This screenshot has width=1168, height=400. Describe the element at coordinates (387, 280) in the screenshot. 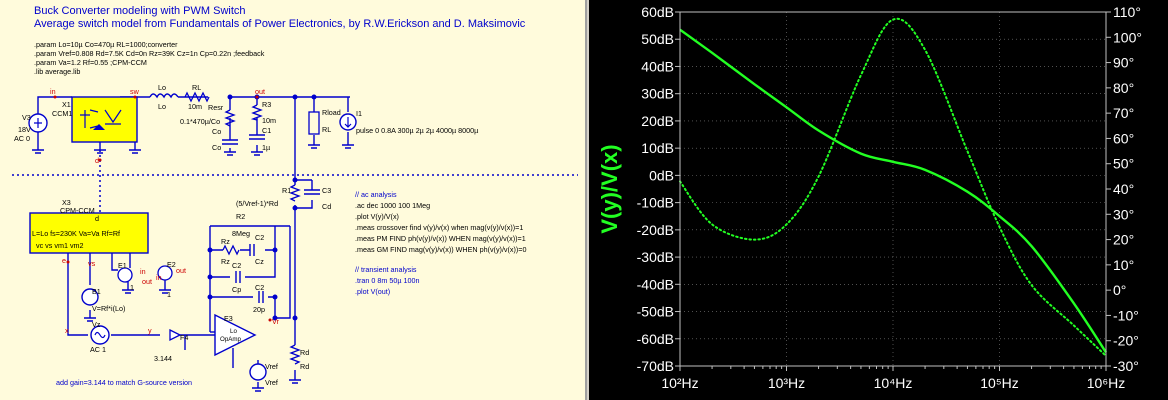

I see `tran-directive: .tran 0 8m 50µ 100n` at that location.